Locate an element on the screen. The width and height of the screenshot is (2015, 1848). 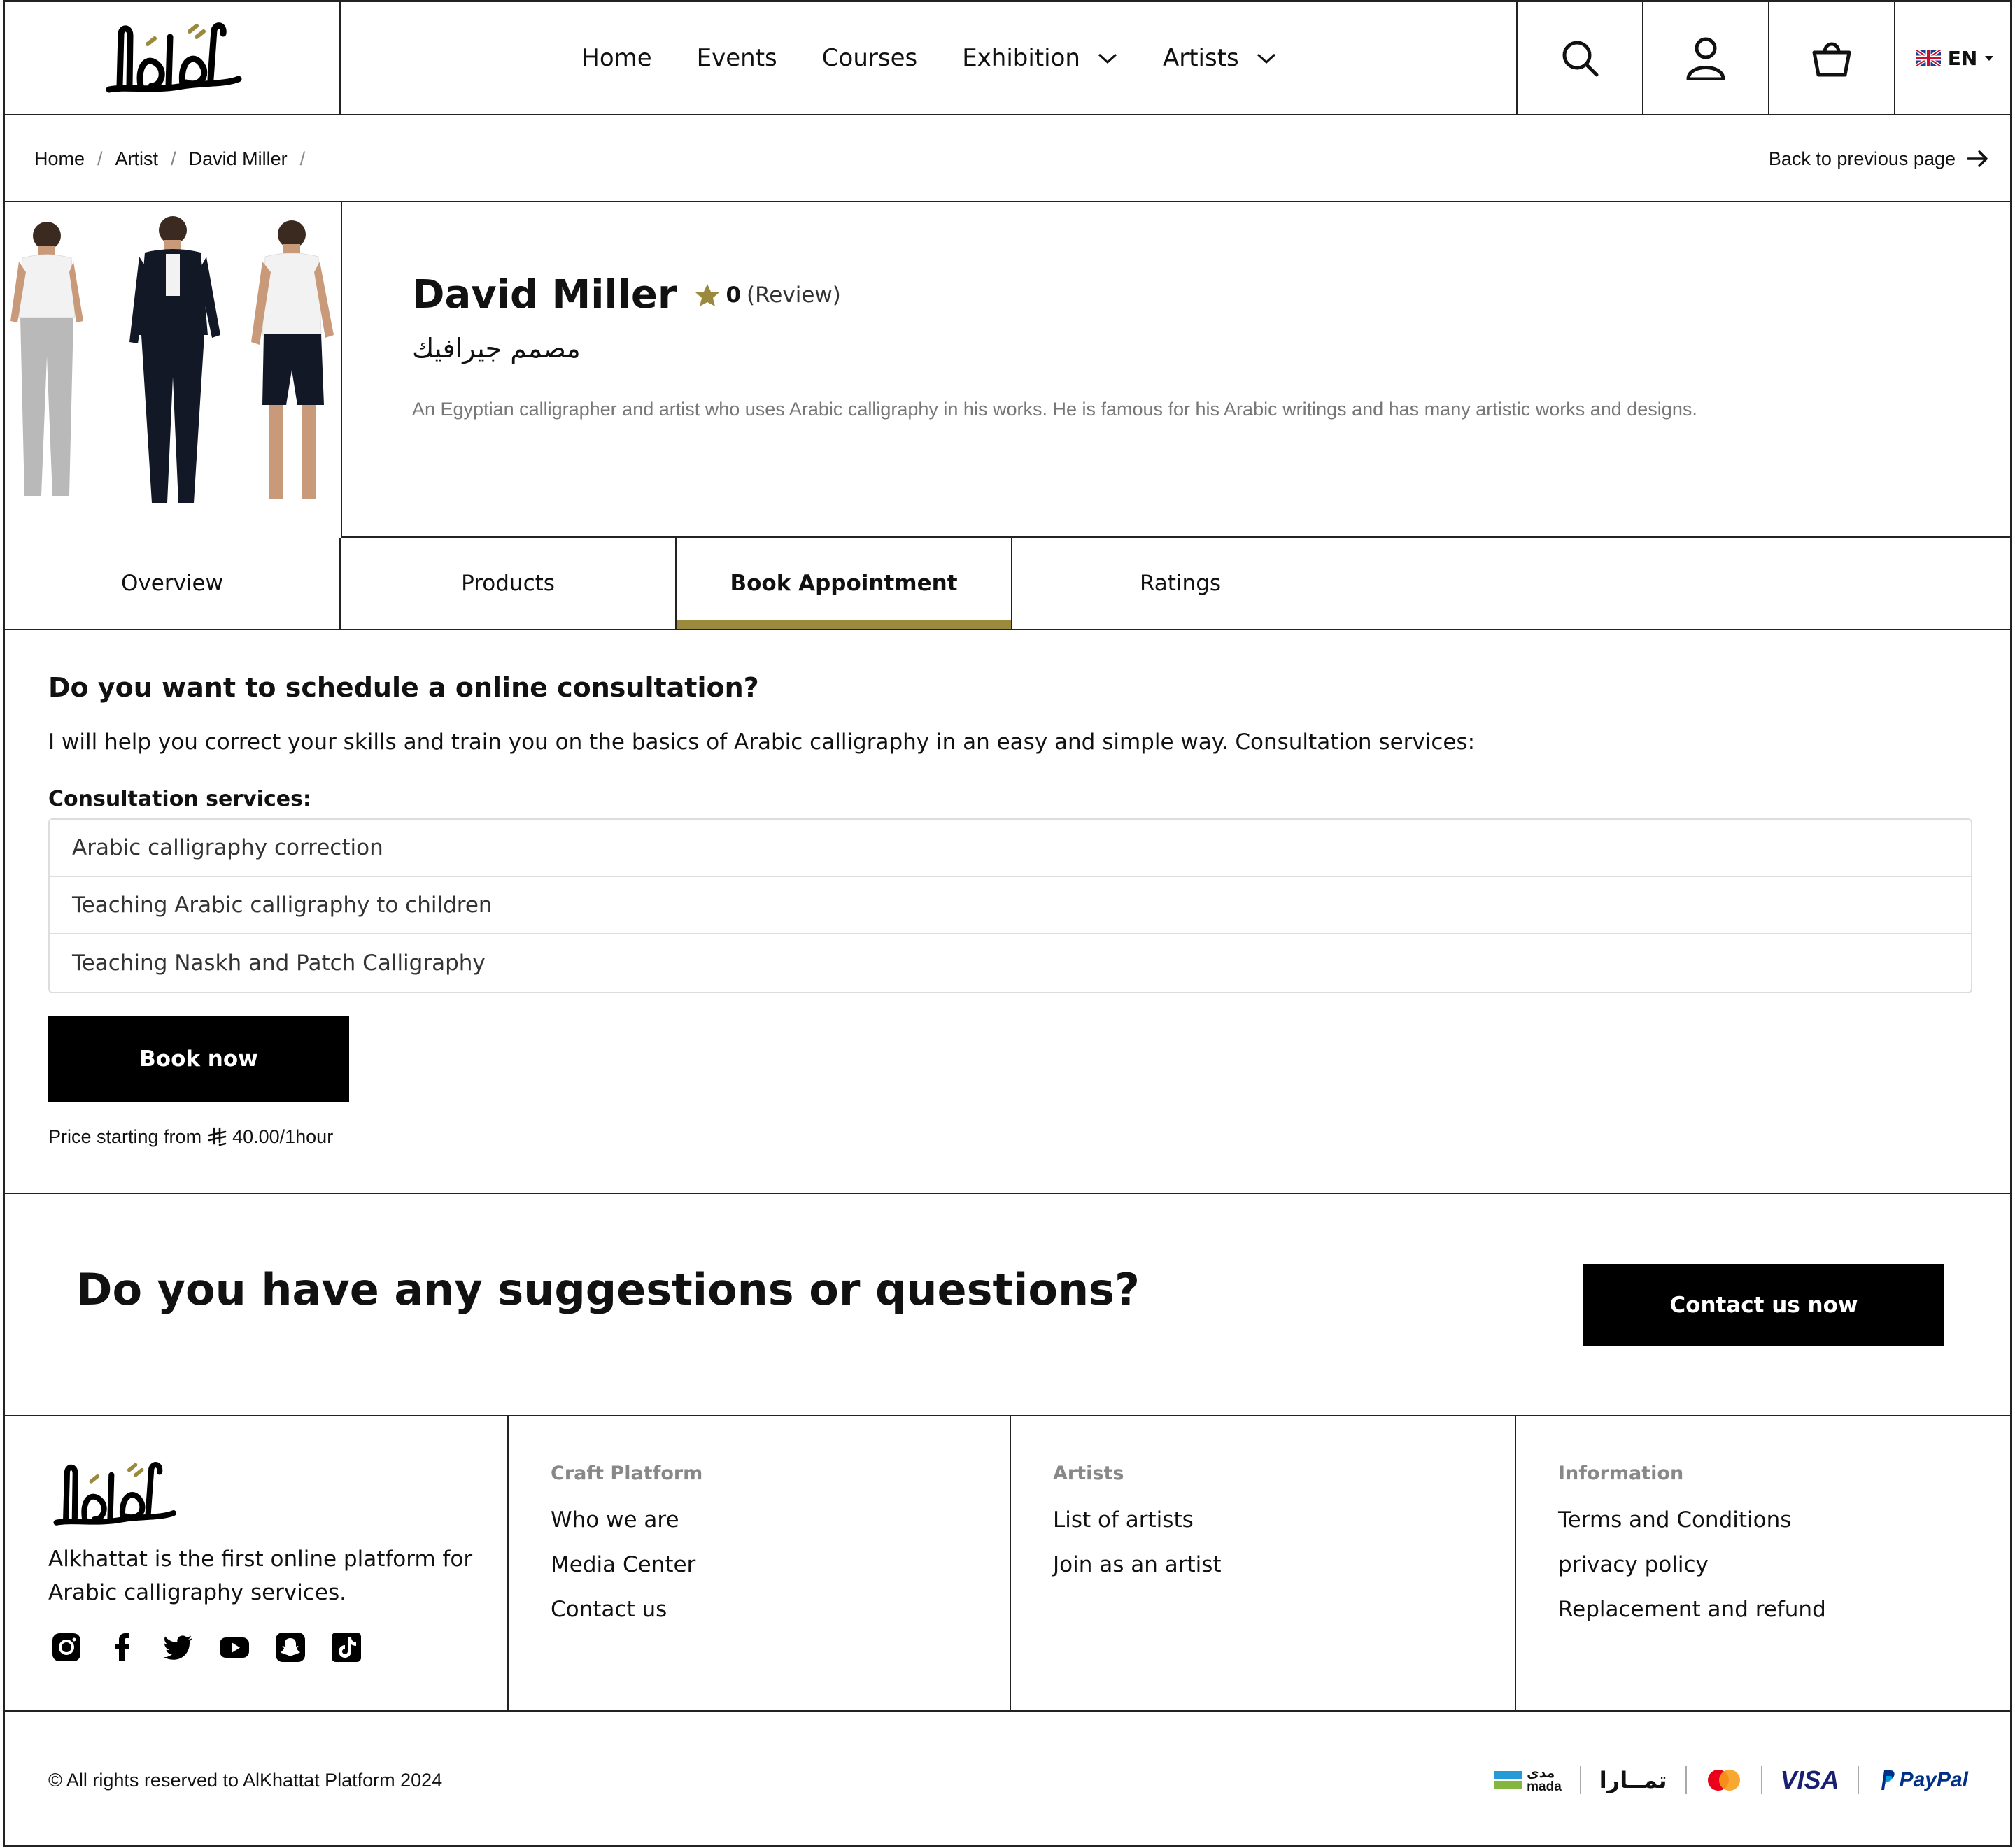
mada-icon is located at coordinates (1508, 1780).